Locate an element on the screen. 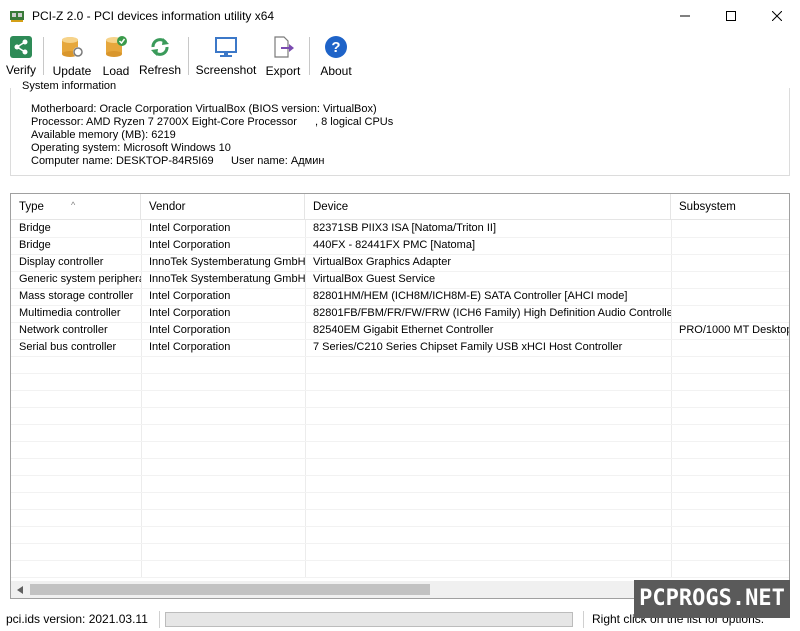  pci-ids-version: pci.ids version: 2021.03.11 is located at coordinates (77, 619).